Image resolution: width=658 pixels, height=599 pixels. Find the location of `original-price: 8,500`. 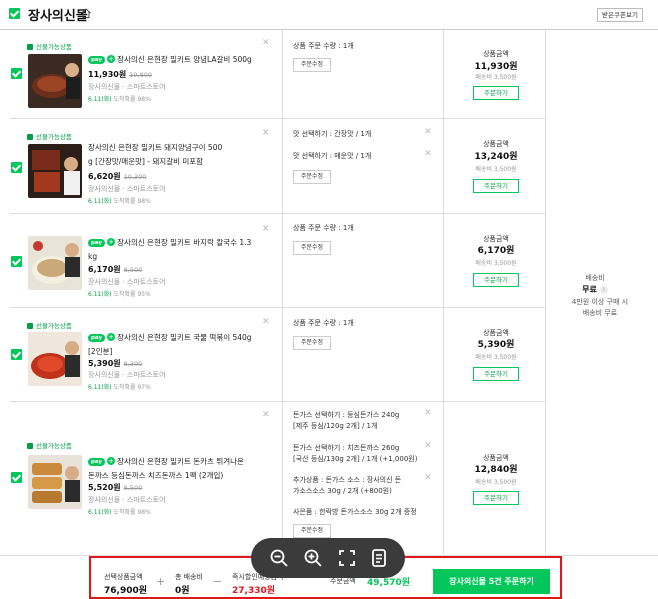

original-price: 8,500 is located at coordinates (133, 488).